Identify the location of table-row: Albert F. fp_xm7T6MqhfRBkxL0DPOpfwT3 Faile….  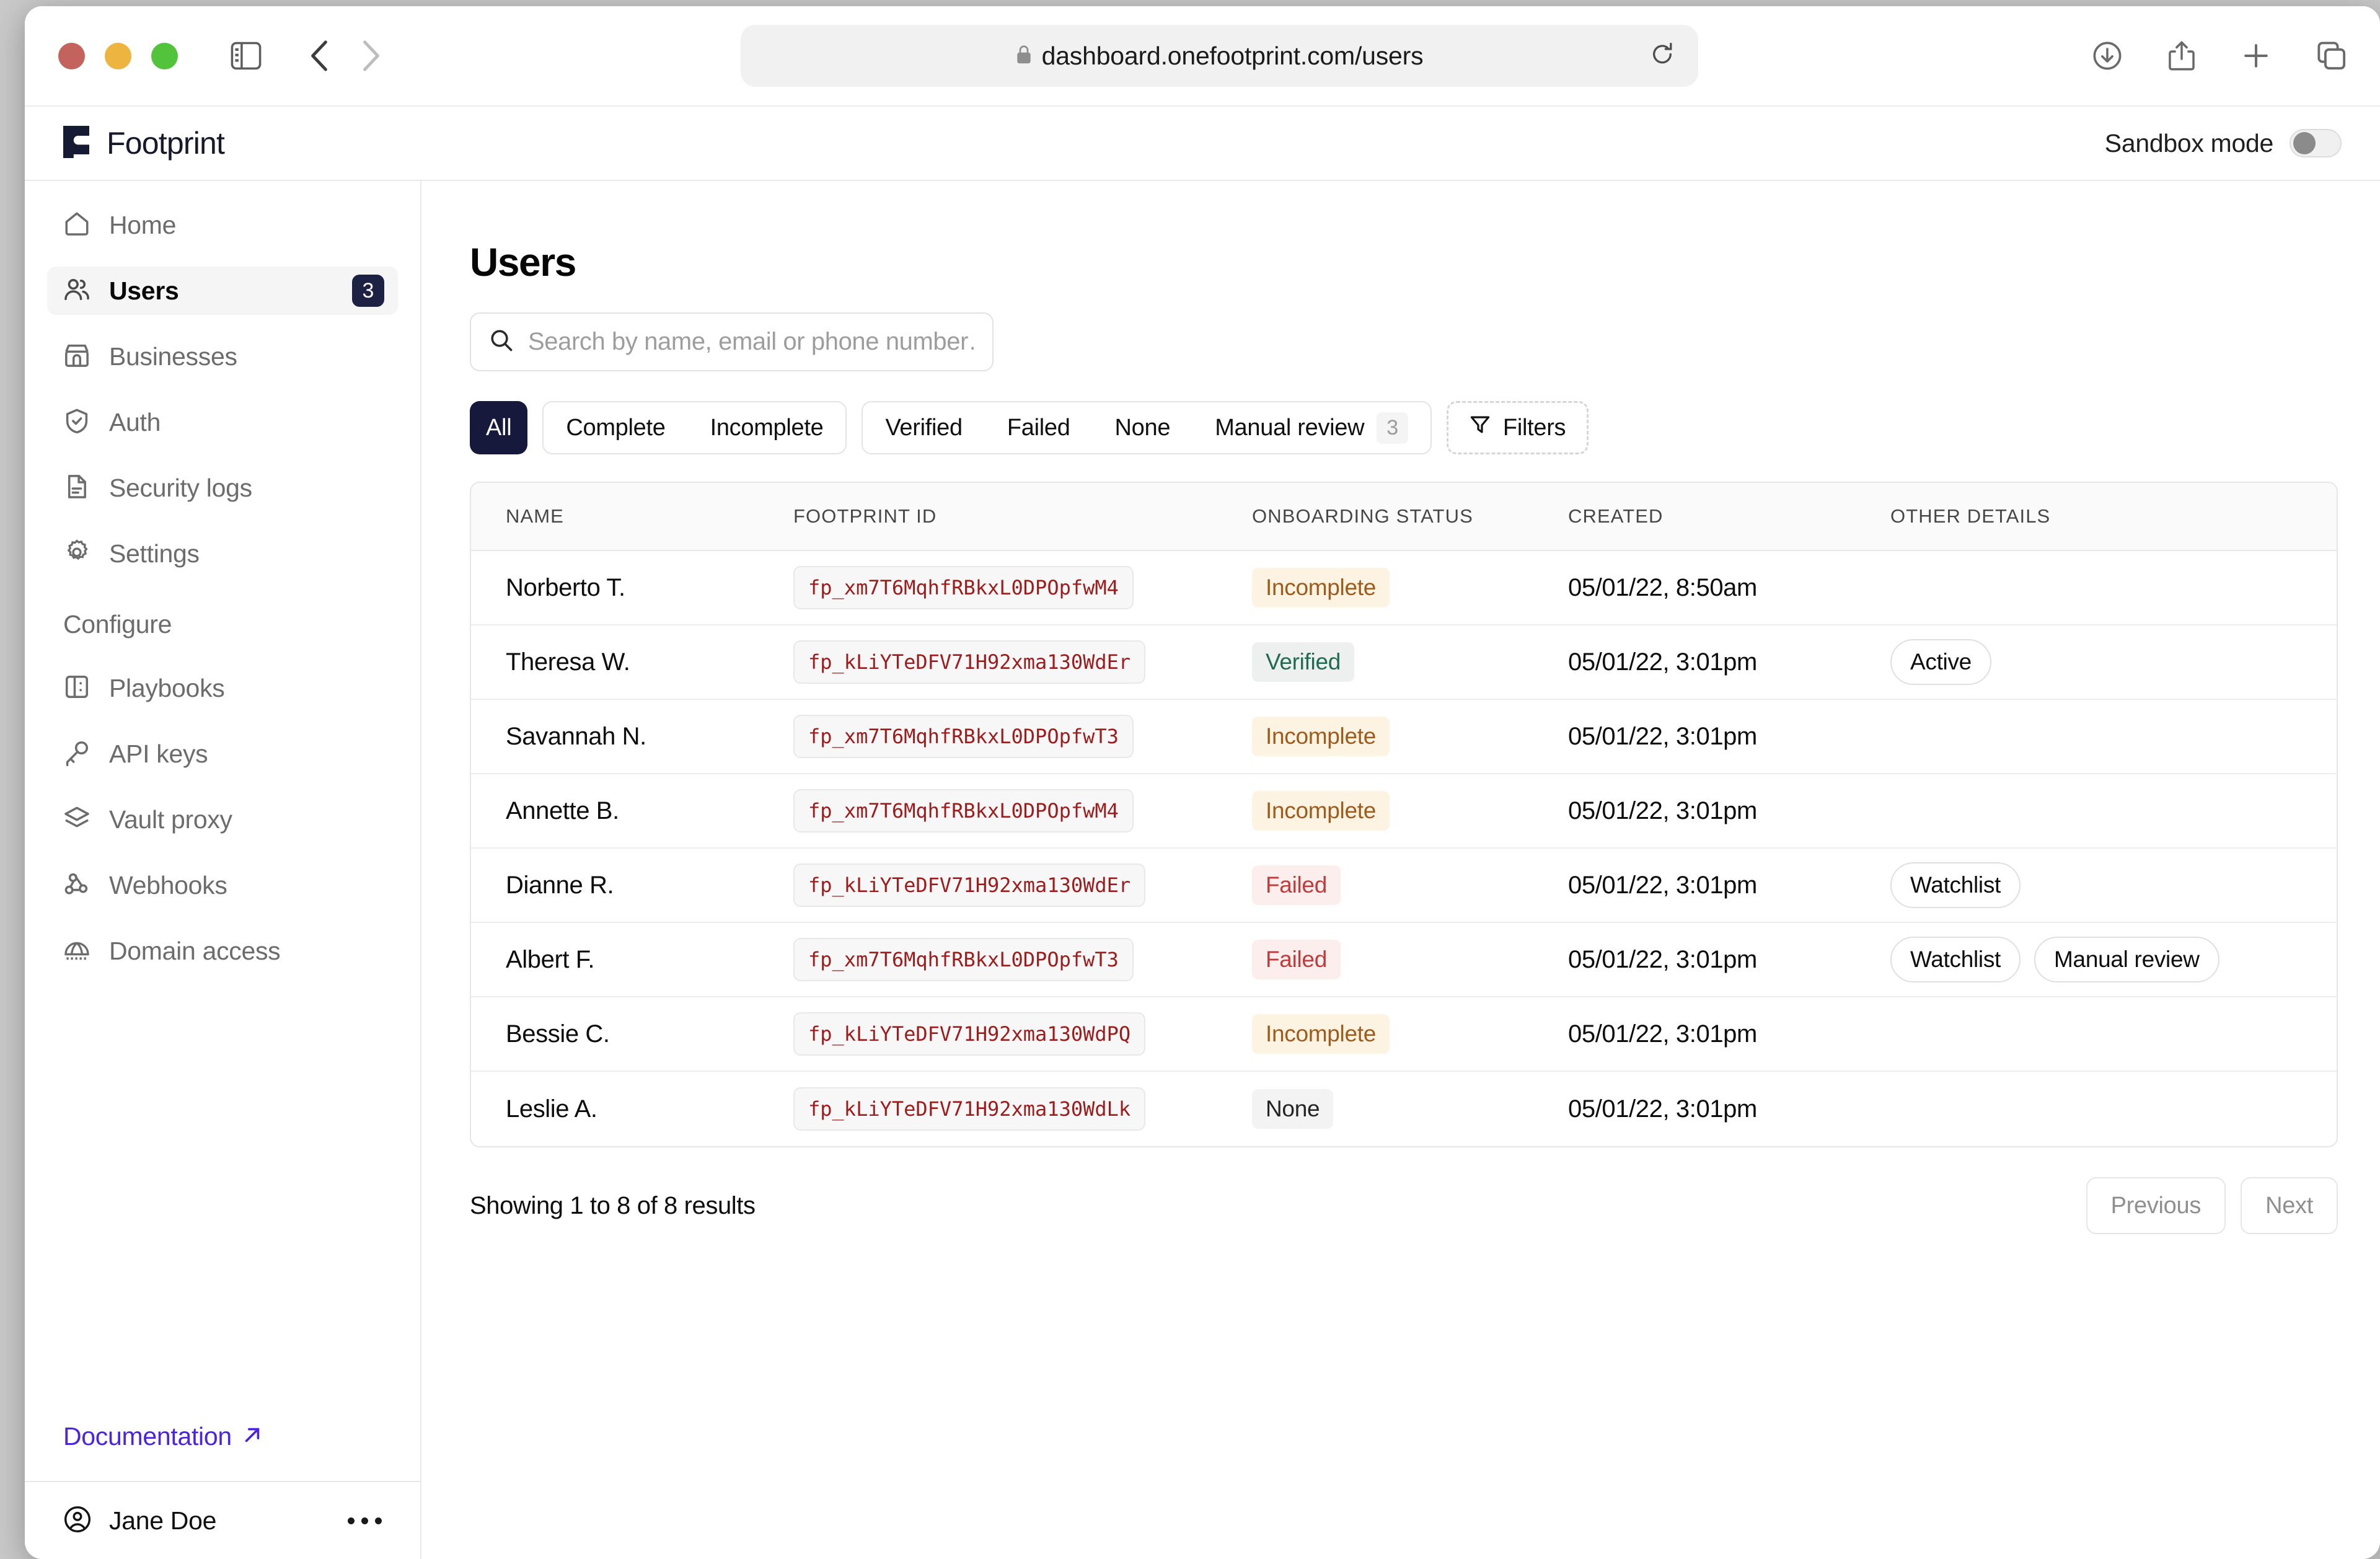
(1404, 960).